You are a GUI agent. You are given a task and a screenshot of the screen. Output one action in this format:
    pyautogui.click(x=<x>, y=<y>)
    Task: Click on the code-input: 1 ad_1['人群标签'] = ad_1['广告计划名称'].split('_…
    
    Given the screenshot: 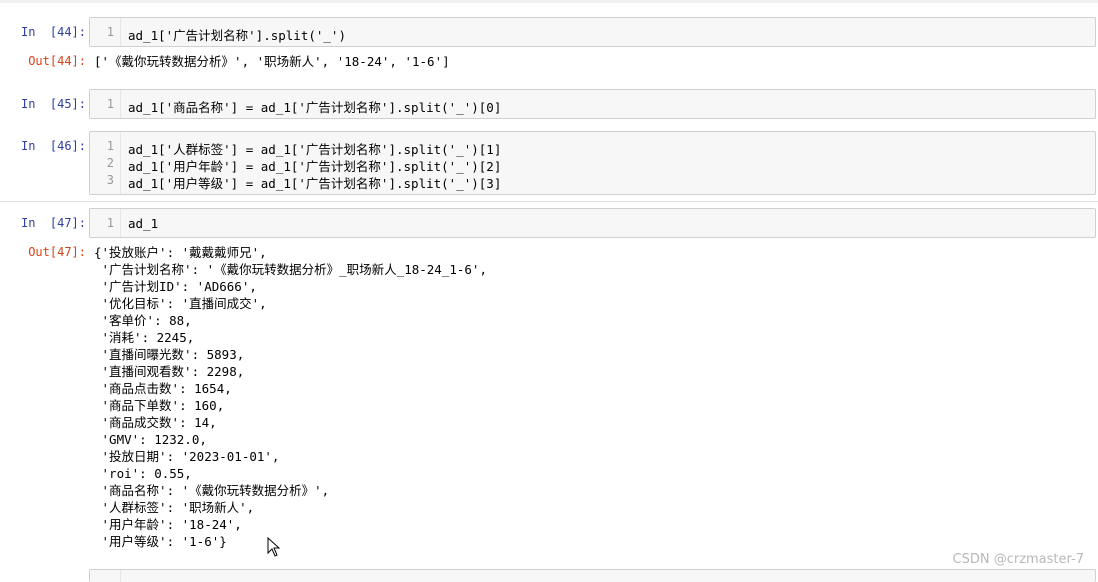 What is the action you would take?
    pyautogui.click(x=592, y=163)
    